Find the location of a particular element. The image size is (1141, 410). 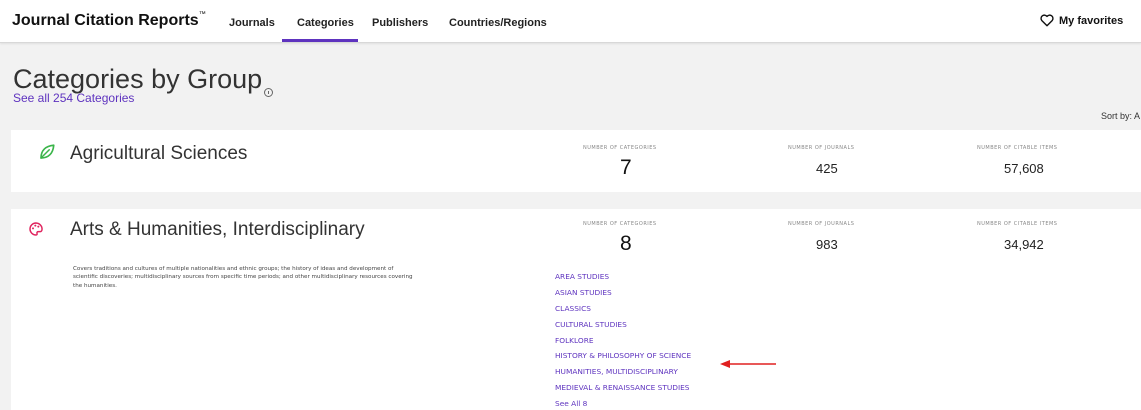

category-link-classics: CLASSICS is located at coordinates (573, 308).